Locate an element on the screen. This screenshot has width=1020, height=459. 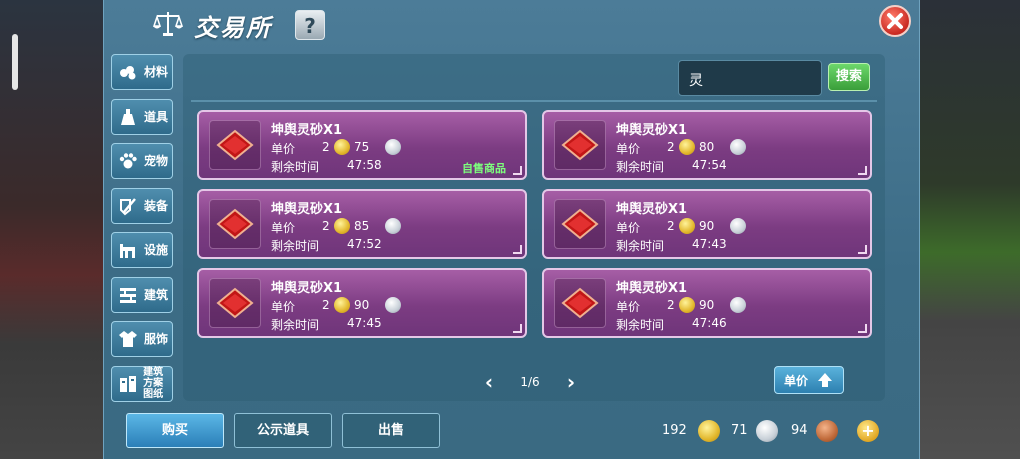
item-card: 坤舆灵砂X1 单价 剩余时间 2 90 47:43 is located at coordinates (707, 224).